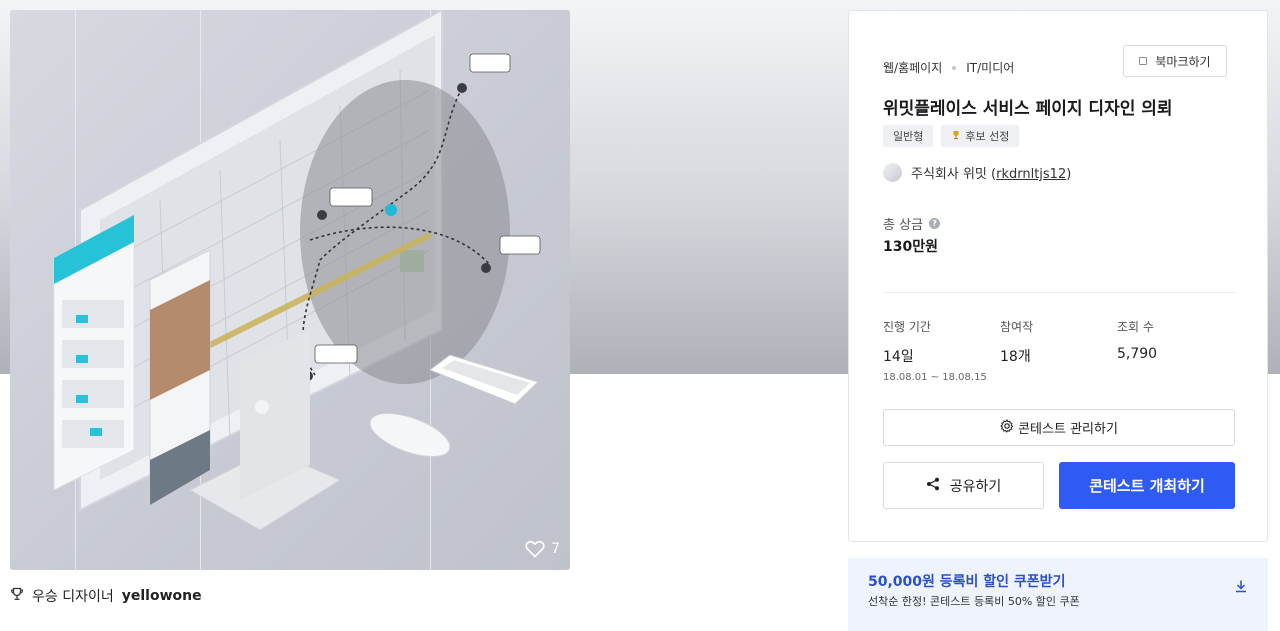 The image size is (1280, 631). What do you see at coordinates (910, 247) in the screenshot?
I see `prize-value: 130만원` at bounding box center [910, 247].